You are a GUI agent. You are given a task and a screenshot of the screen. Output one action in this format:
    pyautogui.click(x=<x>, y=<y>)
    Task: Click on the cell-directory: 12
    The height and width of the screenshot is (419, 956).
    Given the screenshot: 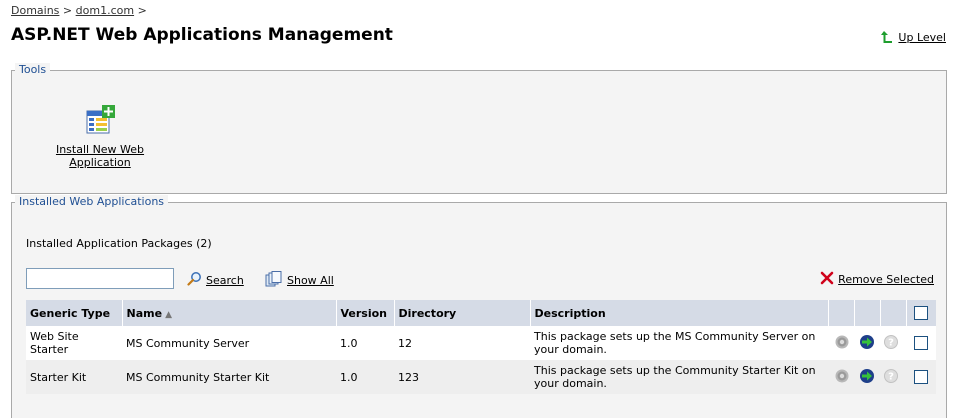 What is the action you would take?
    pyautogui.click(x=462, y=343)
    